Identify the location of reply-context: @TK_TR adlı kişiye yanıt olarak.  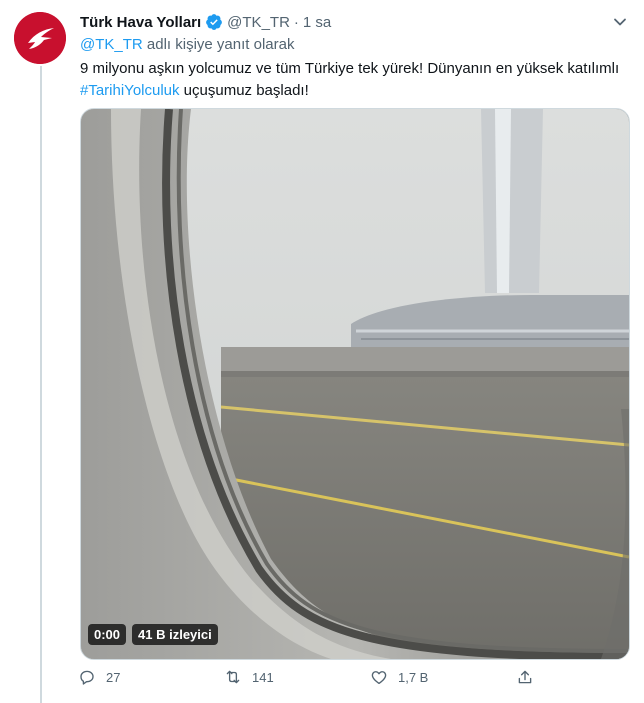
(187, 44).